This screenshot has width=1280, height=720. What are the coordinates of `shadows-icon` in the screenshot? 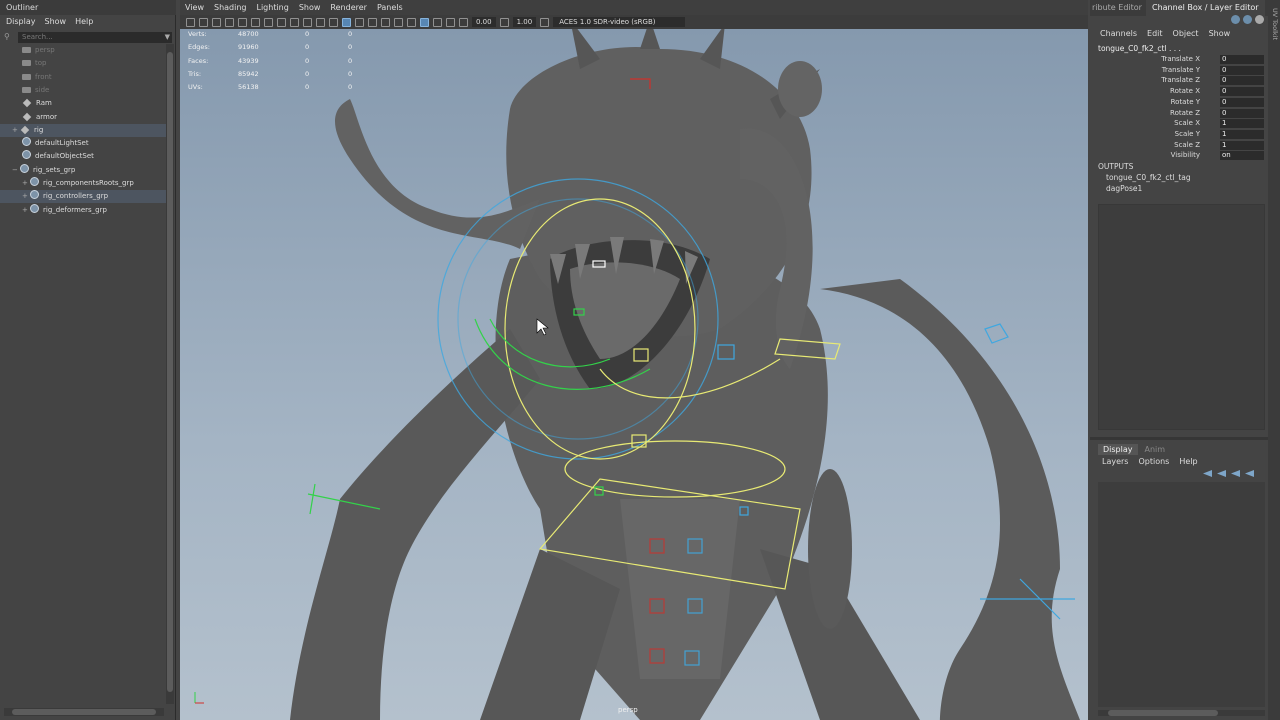 It's located at (398, 22).